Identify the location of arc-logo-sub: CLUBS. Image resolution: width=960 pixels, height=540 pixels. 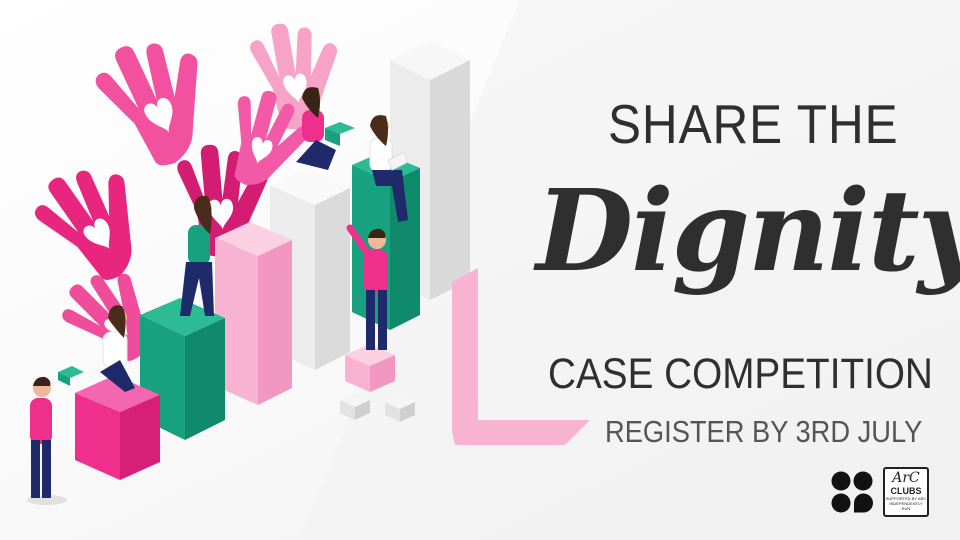
(906, 491).